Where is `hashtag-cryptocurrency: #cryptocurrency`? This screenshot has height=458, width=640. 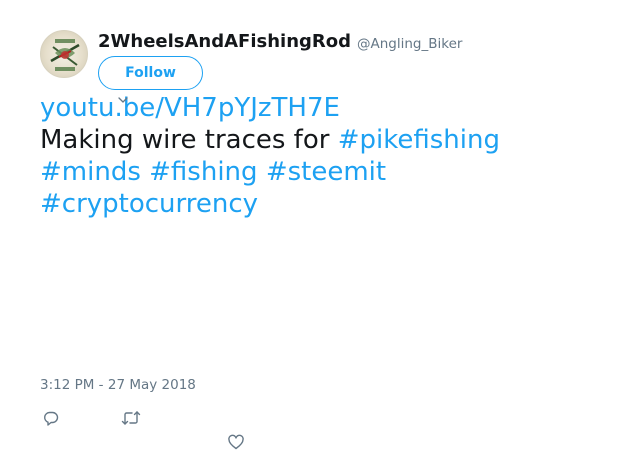 hashtag-cryptocurrency: #cryptocurrency is located at coordinates (149, 204).